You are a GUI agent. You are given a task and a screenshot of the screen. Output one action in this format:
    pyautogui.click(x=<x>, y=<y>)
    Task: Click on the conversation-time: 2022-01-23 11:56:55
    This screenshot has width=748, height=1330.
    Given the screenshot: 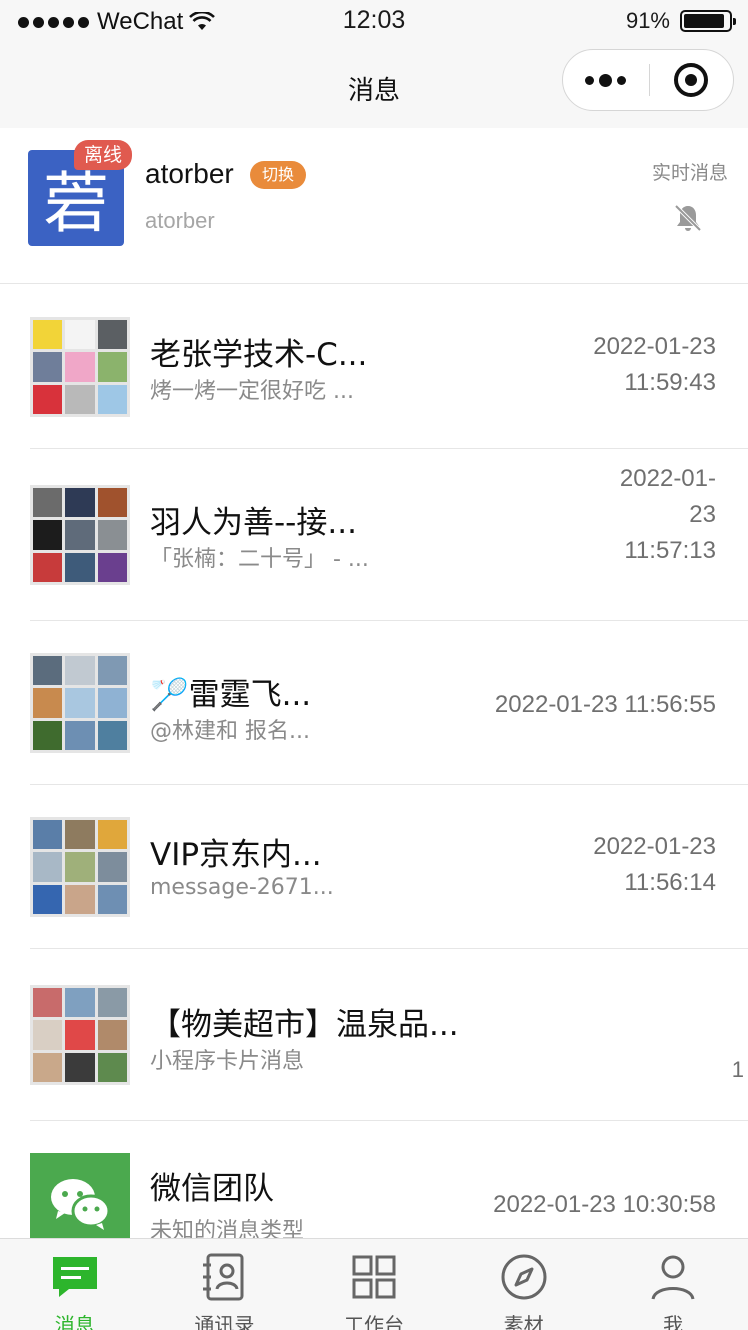 What is the action you would take?
    pyautogui.click(x=605, y=705)
    